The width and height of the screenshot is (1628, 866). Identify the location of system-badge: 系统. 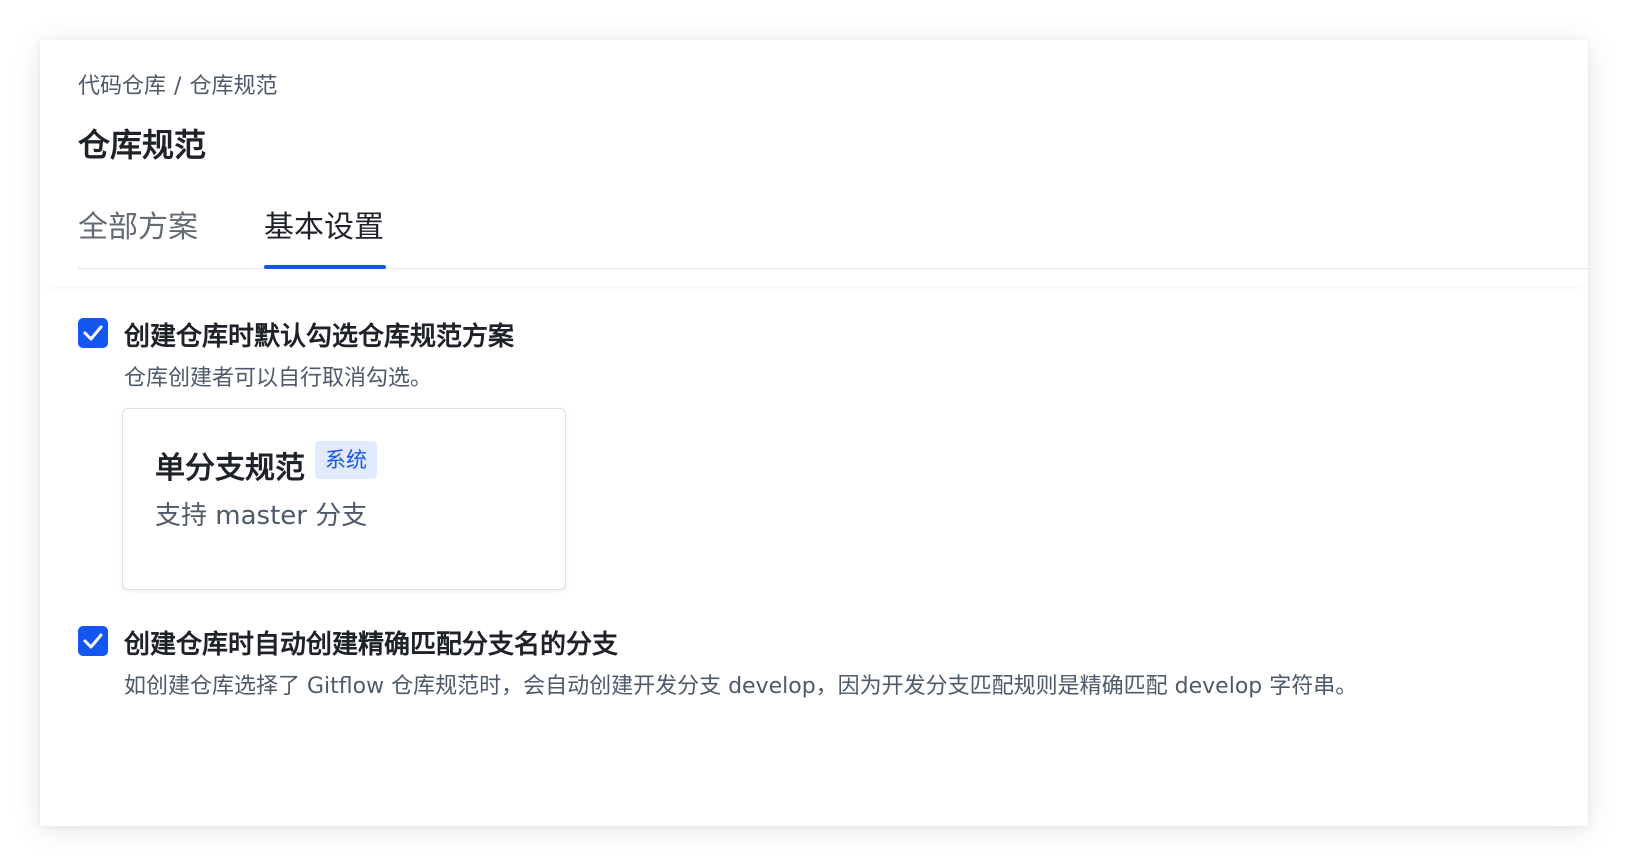
(346, 460).